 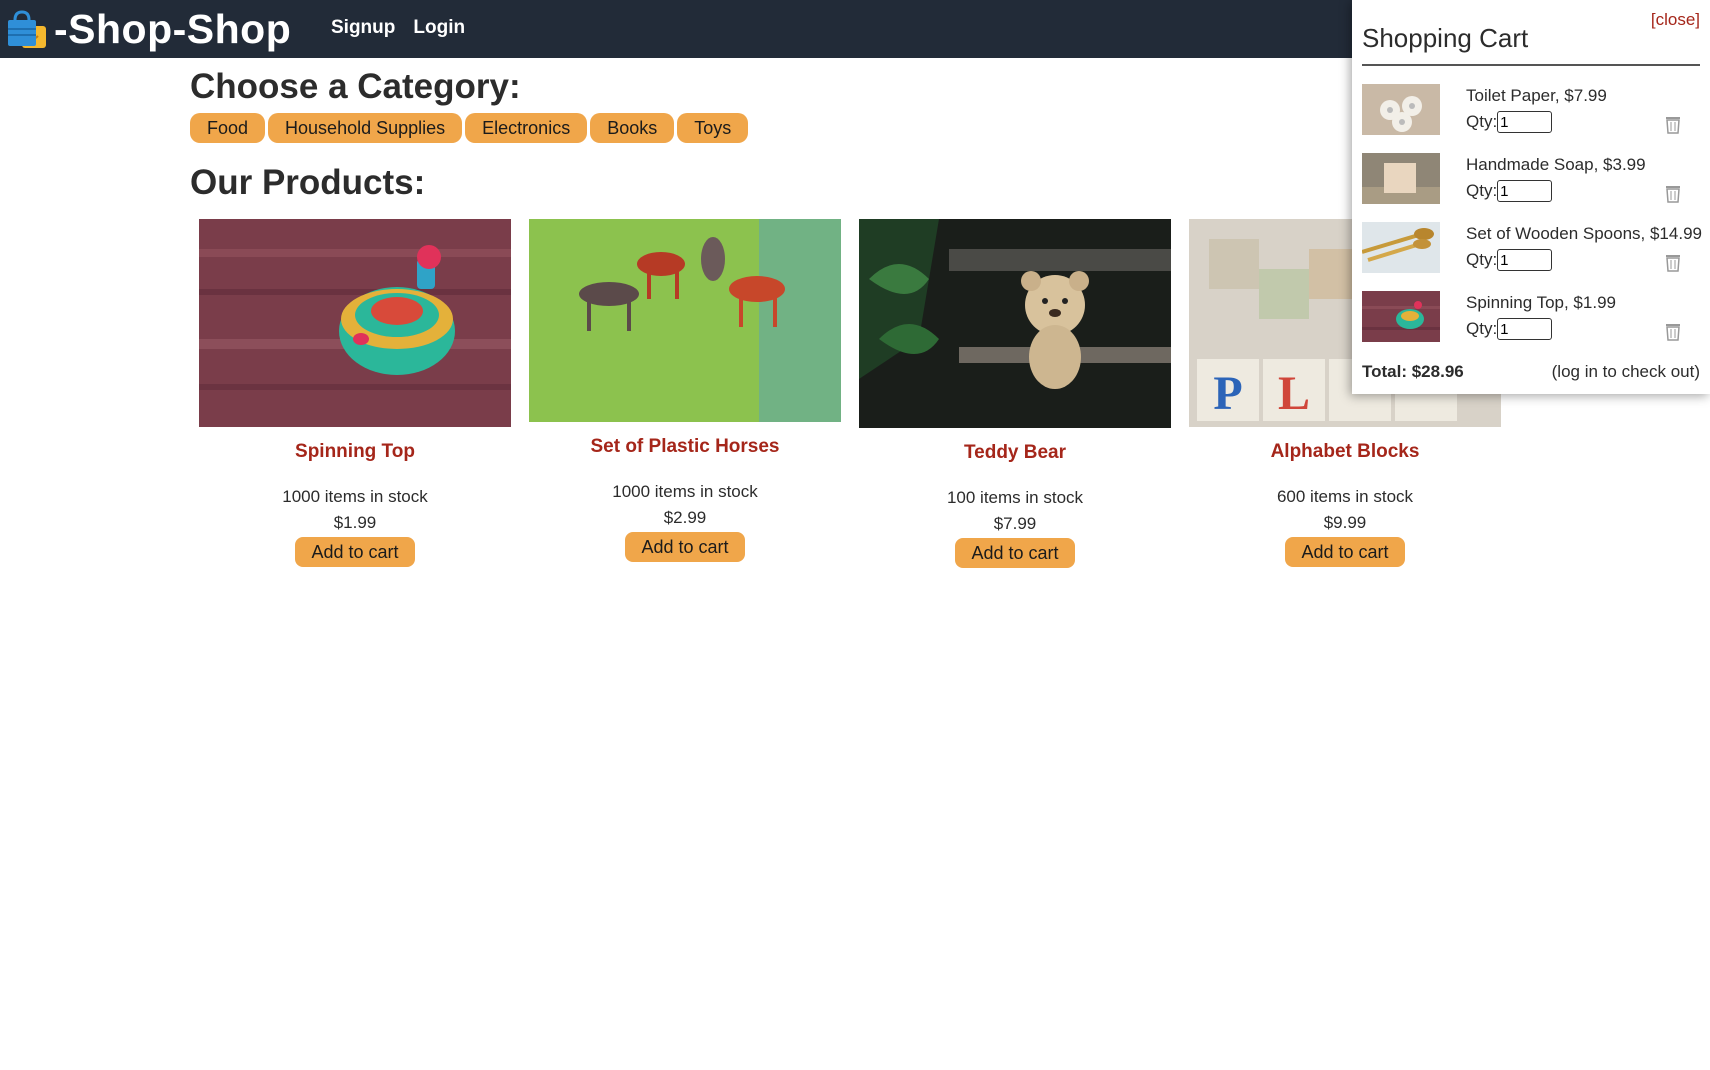 What do you see at coordinates (27, 30) in the screenshot?
I see `shopping-bag-icon` at bounding box center [27, 30].